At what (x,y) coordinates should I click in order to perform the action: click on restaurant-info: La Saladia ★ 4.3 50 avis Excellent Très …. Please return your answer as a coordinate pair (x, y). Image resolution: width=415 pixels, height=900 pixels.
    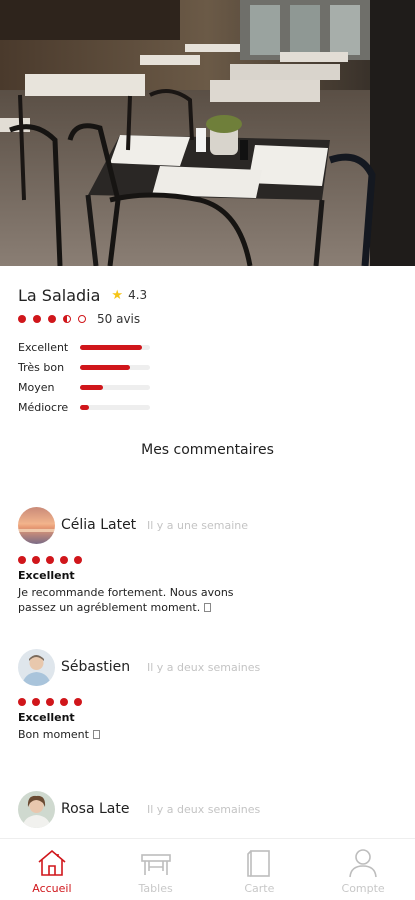
    Looking at the image, I should click on (208, 350).